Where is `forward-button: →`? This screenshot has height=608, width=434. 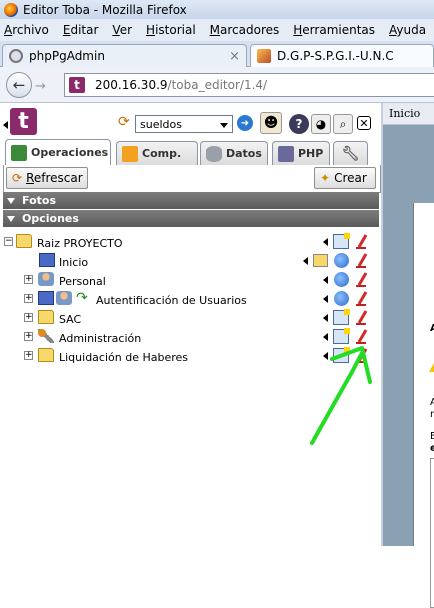 forward-button: → is located at coordinates (45, 86).